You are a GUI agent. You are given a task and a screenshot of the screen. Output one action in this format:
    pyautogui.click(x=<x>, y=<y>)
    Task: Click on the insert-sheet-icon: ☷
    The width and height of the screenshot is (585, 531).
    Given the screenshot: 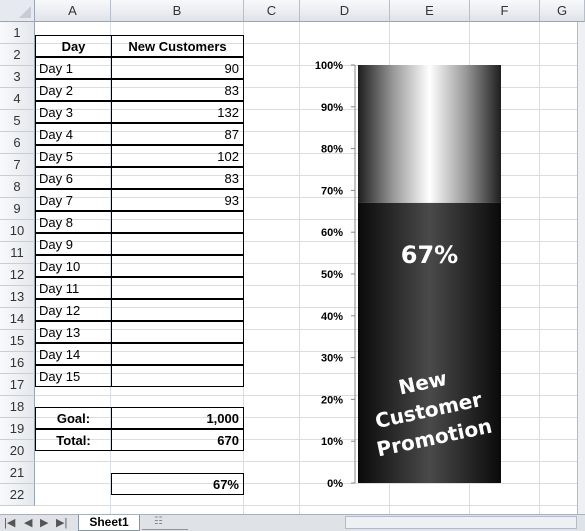 What is the action you would take?
    pyautogui.click(x=165, y=522)
    